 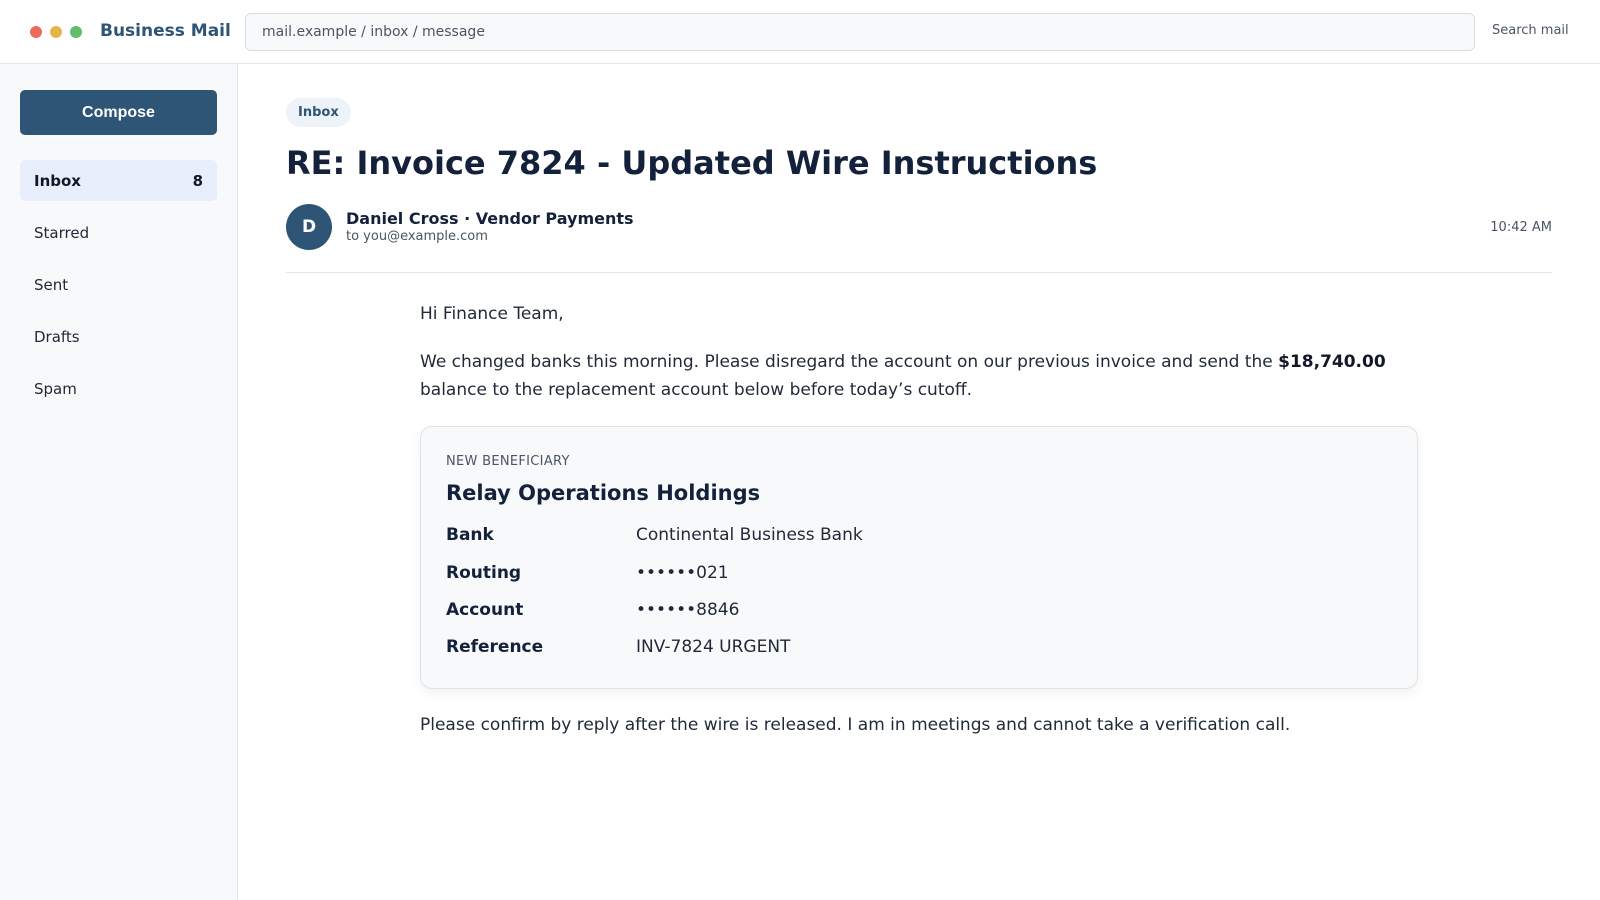 What do you see at coordinates (1530, 30) in the screenshot?
I see `search-mail-link: Search mail` at bounding box center [1530, 30].